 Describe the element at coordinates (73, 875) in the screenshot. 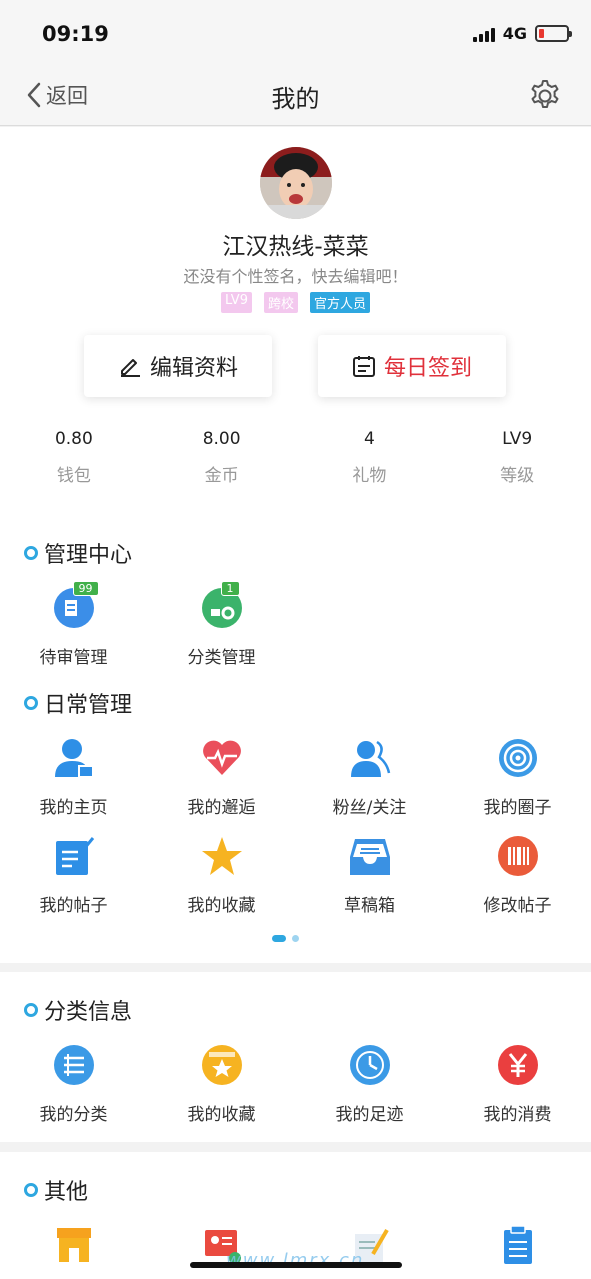

I see `my-posts-item: 我的帖子` at that location.